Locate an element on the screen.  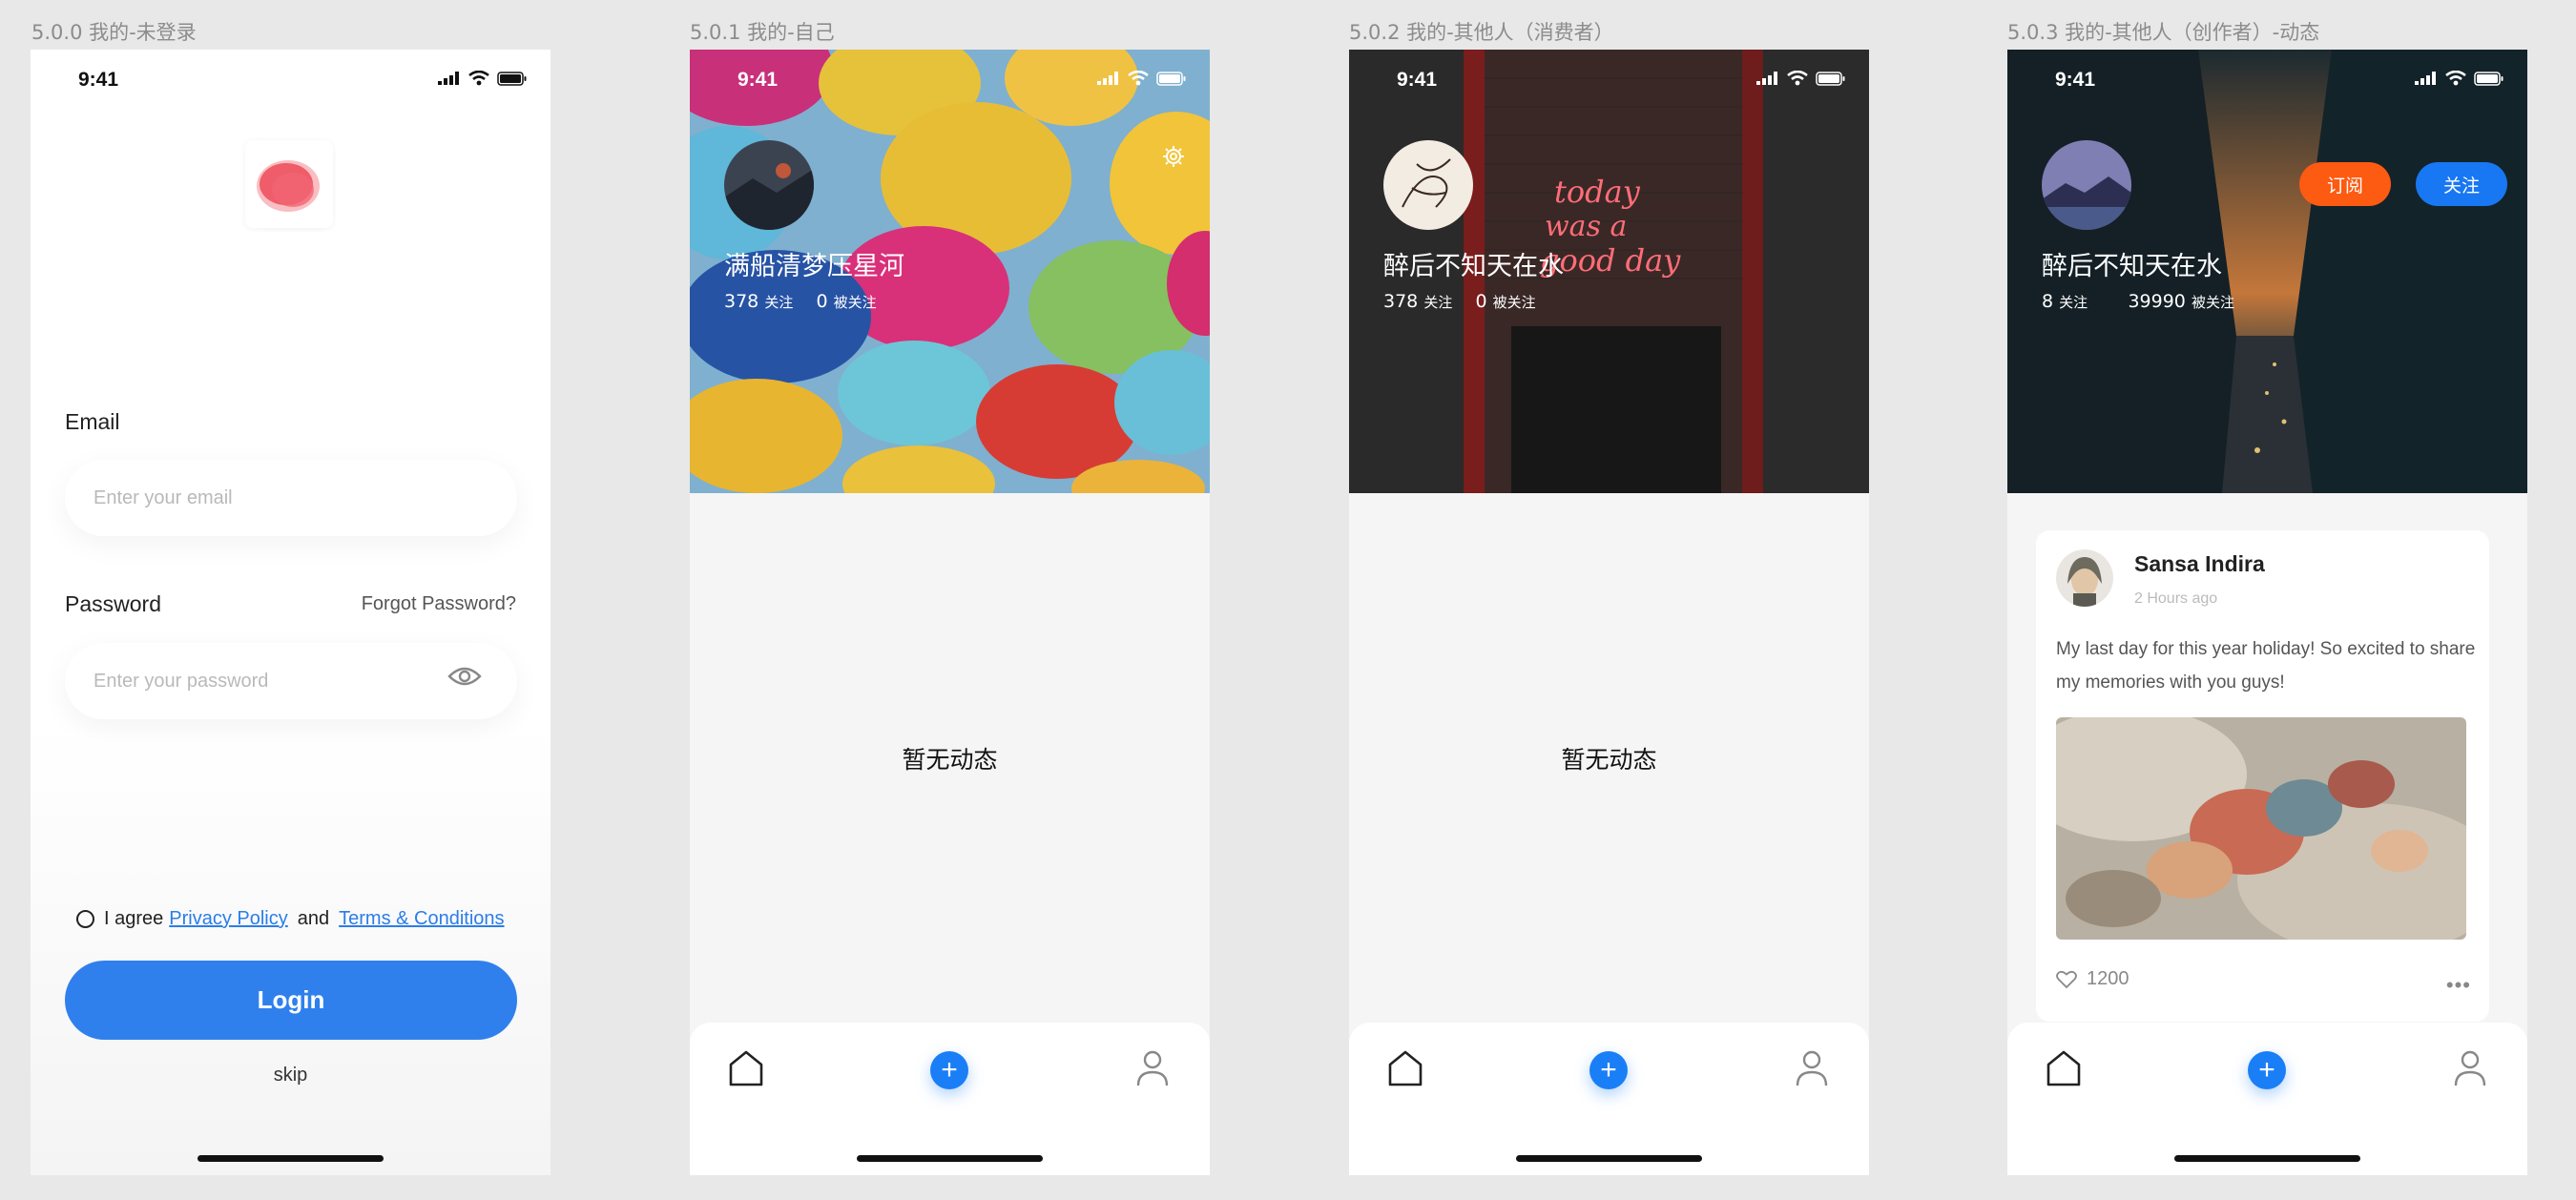
skip-link: skip is located at coordinates (291, 1075).